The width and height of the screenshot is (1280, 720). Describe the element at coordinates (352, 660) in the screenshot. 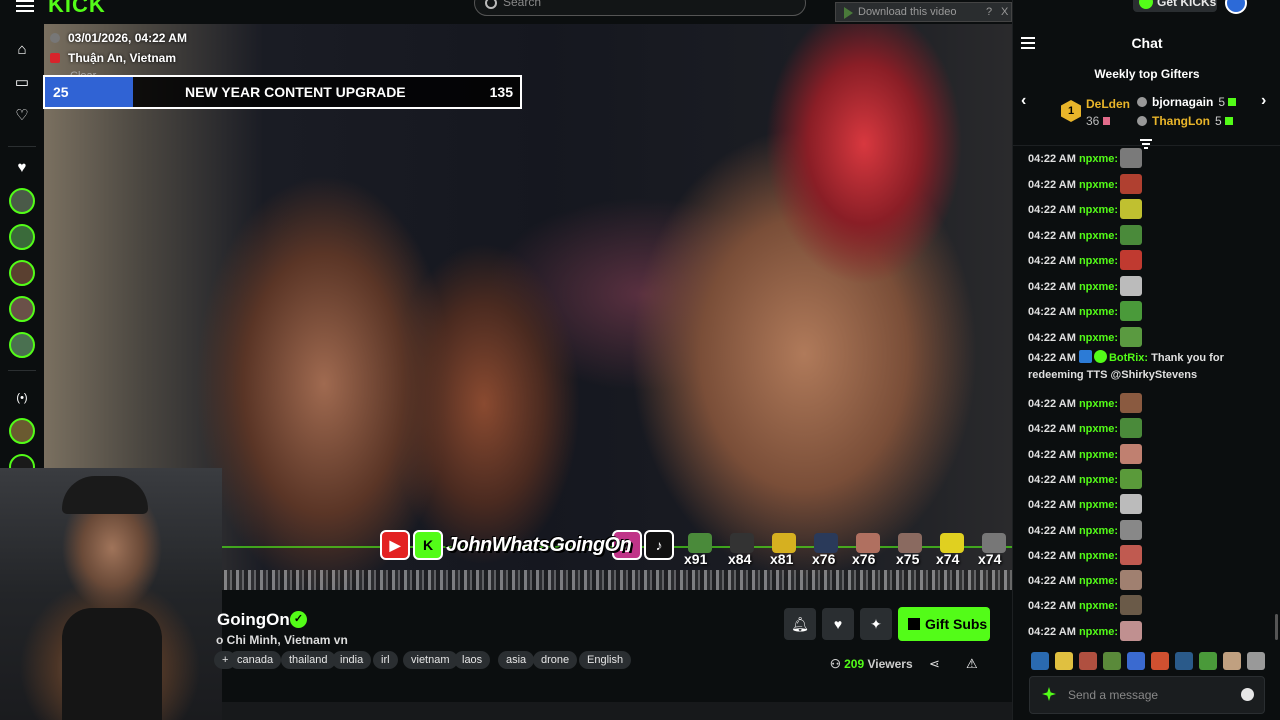

I see `tag-chip: india` at that location.